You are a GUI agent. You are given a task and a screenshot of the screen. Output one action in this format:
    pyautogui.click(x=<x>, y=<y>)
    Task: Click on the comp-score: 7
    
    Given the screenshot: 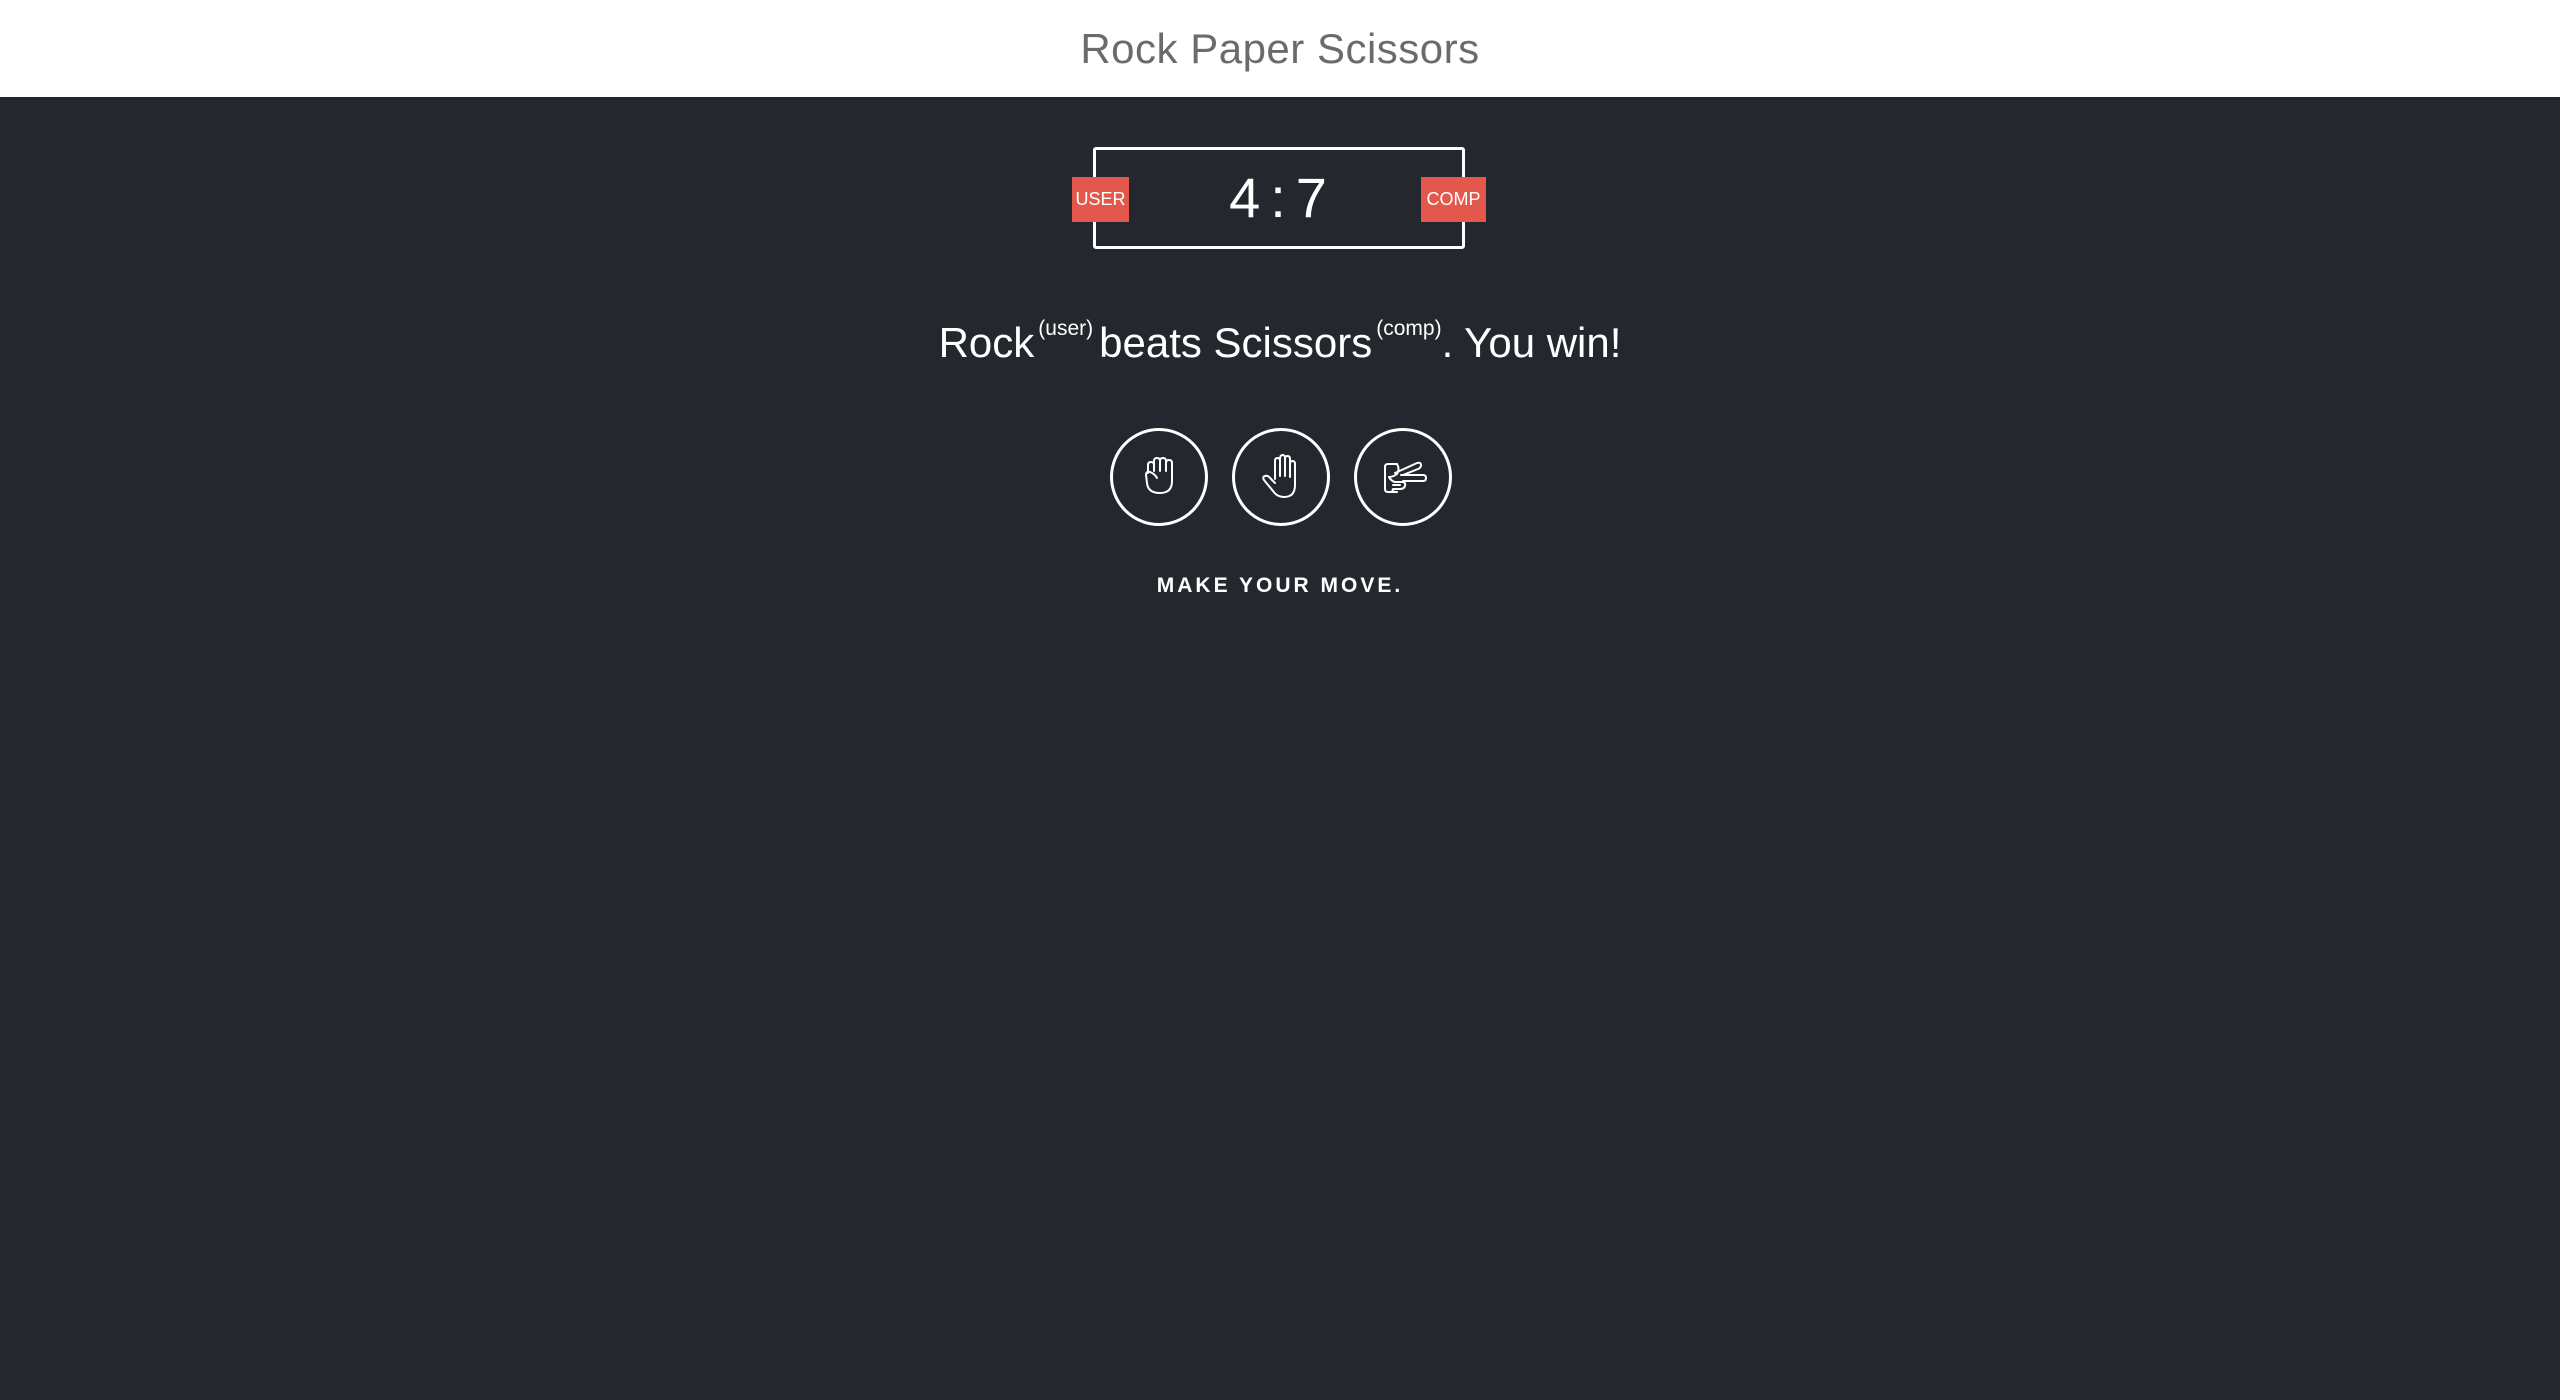 What is the action you would take?
    pyautogui.click(x=1312, y=197)
    